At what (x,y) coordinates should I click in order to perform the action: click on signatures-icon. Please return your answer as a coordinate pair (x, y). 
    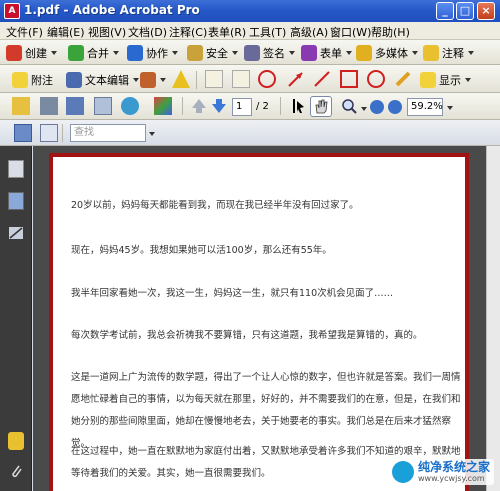
    Looking at the image, I should click on (16, 233).